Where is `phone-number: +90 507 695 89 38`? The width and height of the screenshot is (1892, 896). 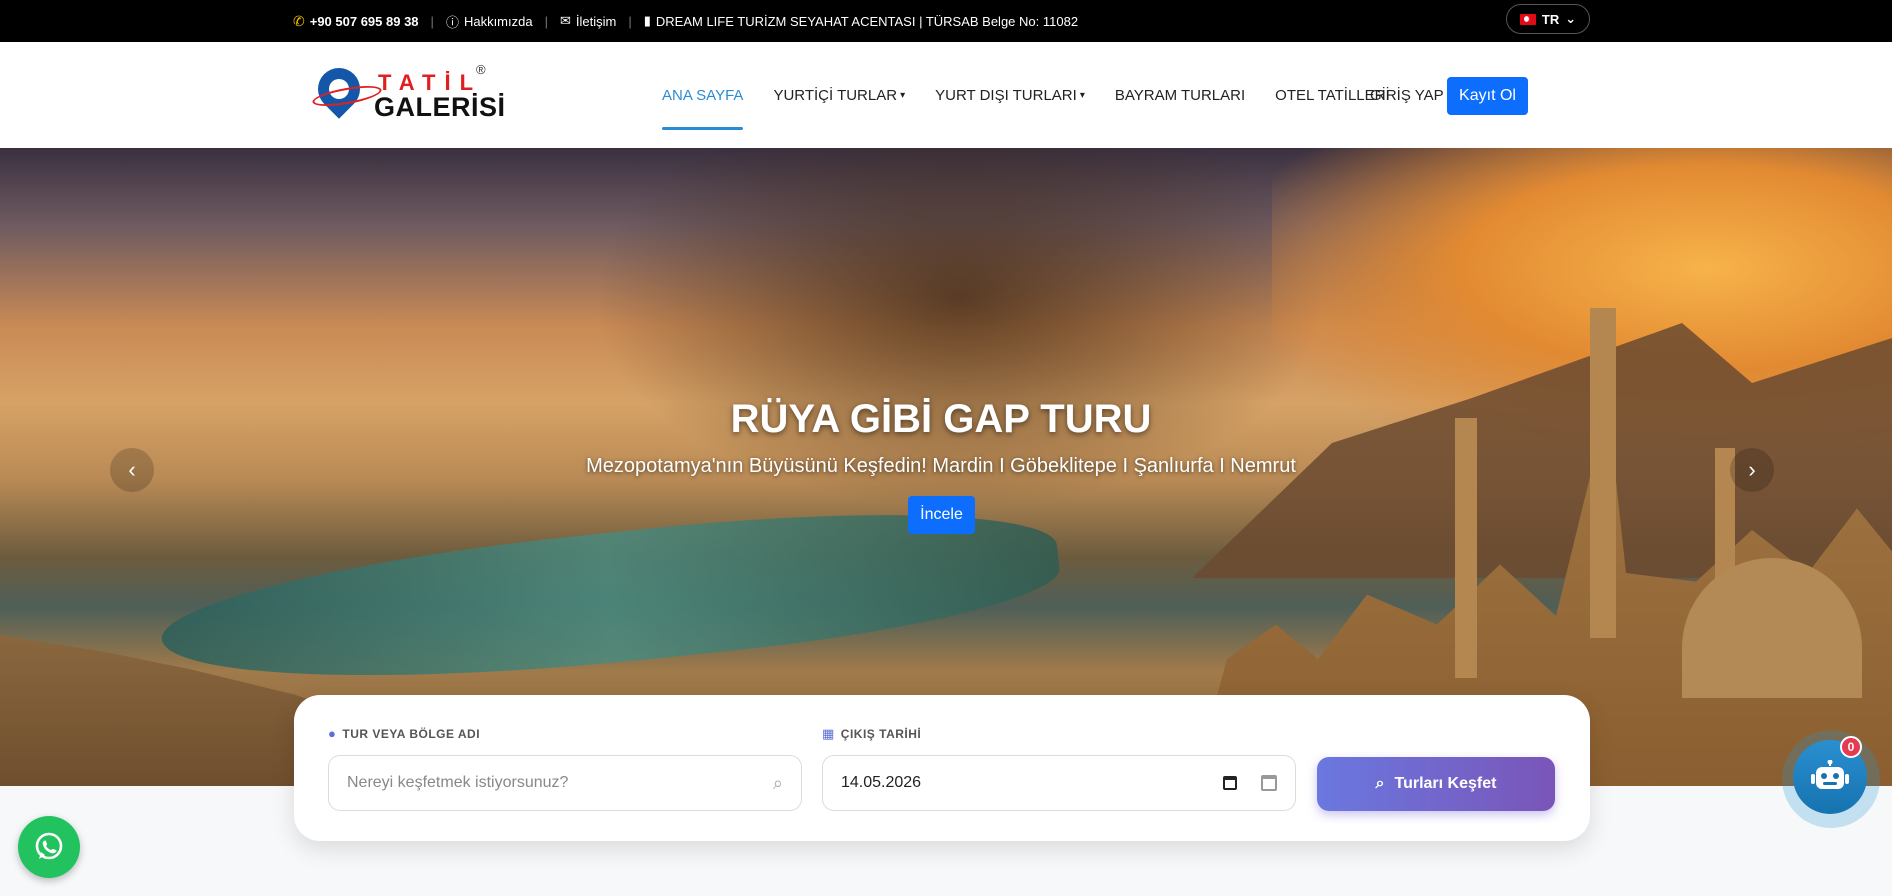
phone-number: +90 507 695 89 38 is located at coordinates (364, 21).